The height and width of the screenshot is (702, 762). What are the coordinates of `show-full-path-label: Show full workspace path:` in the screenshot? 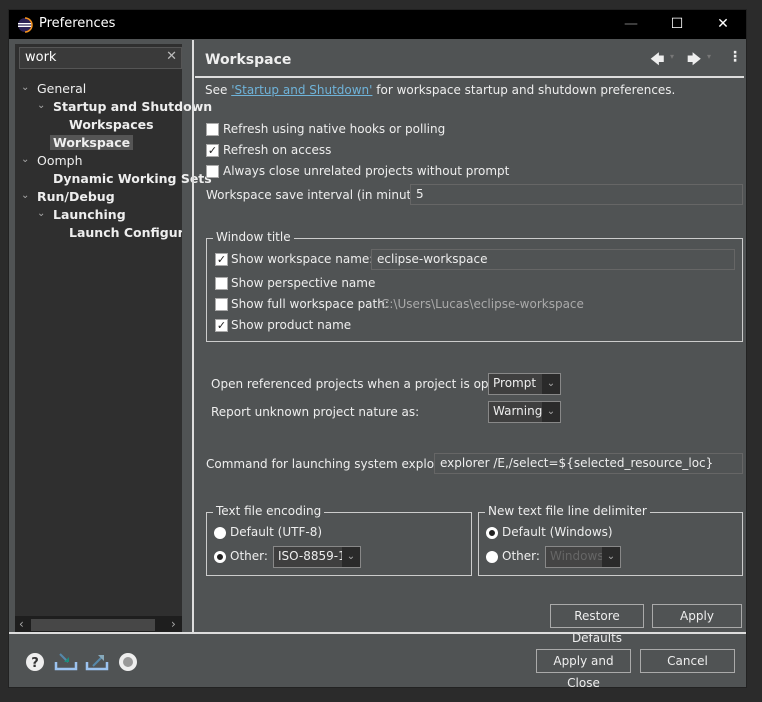 It's located at (310, 304).